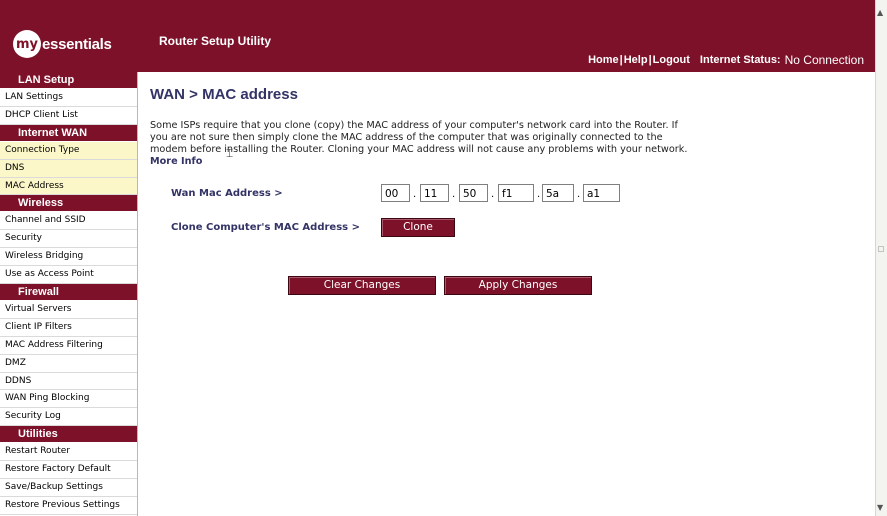  What do you see at coordinates (68, 328) in the screenshot?
I see `sidebar-item-client-ip-filters: Client IP Filters` at bounding box center [68, 328].